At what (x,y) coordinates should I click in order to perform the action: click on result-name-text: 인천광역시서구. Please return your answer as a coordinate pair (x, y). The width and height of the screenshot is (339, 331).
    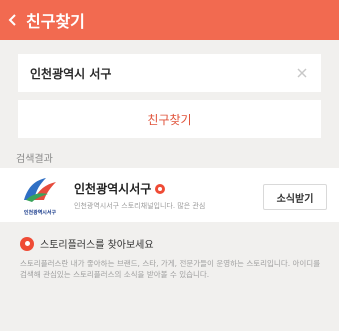
    Looking at the image, I should click on (113, 189).